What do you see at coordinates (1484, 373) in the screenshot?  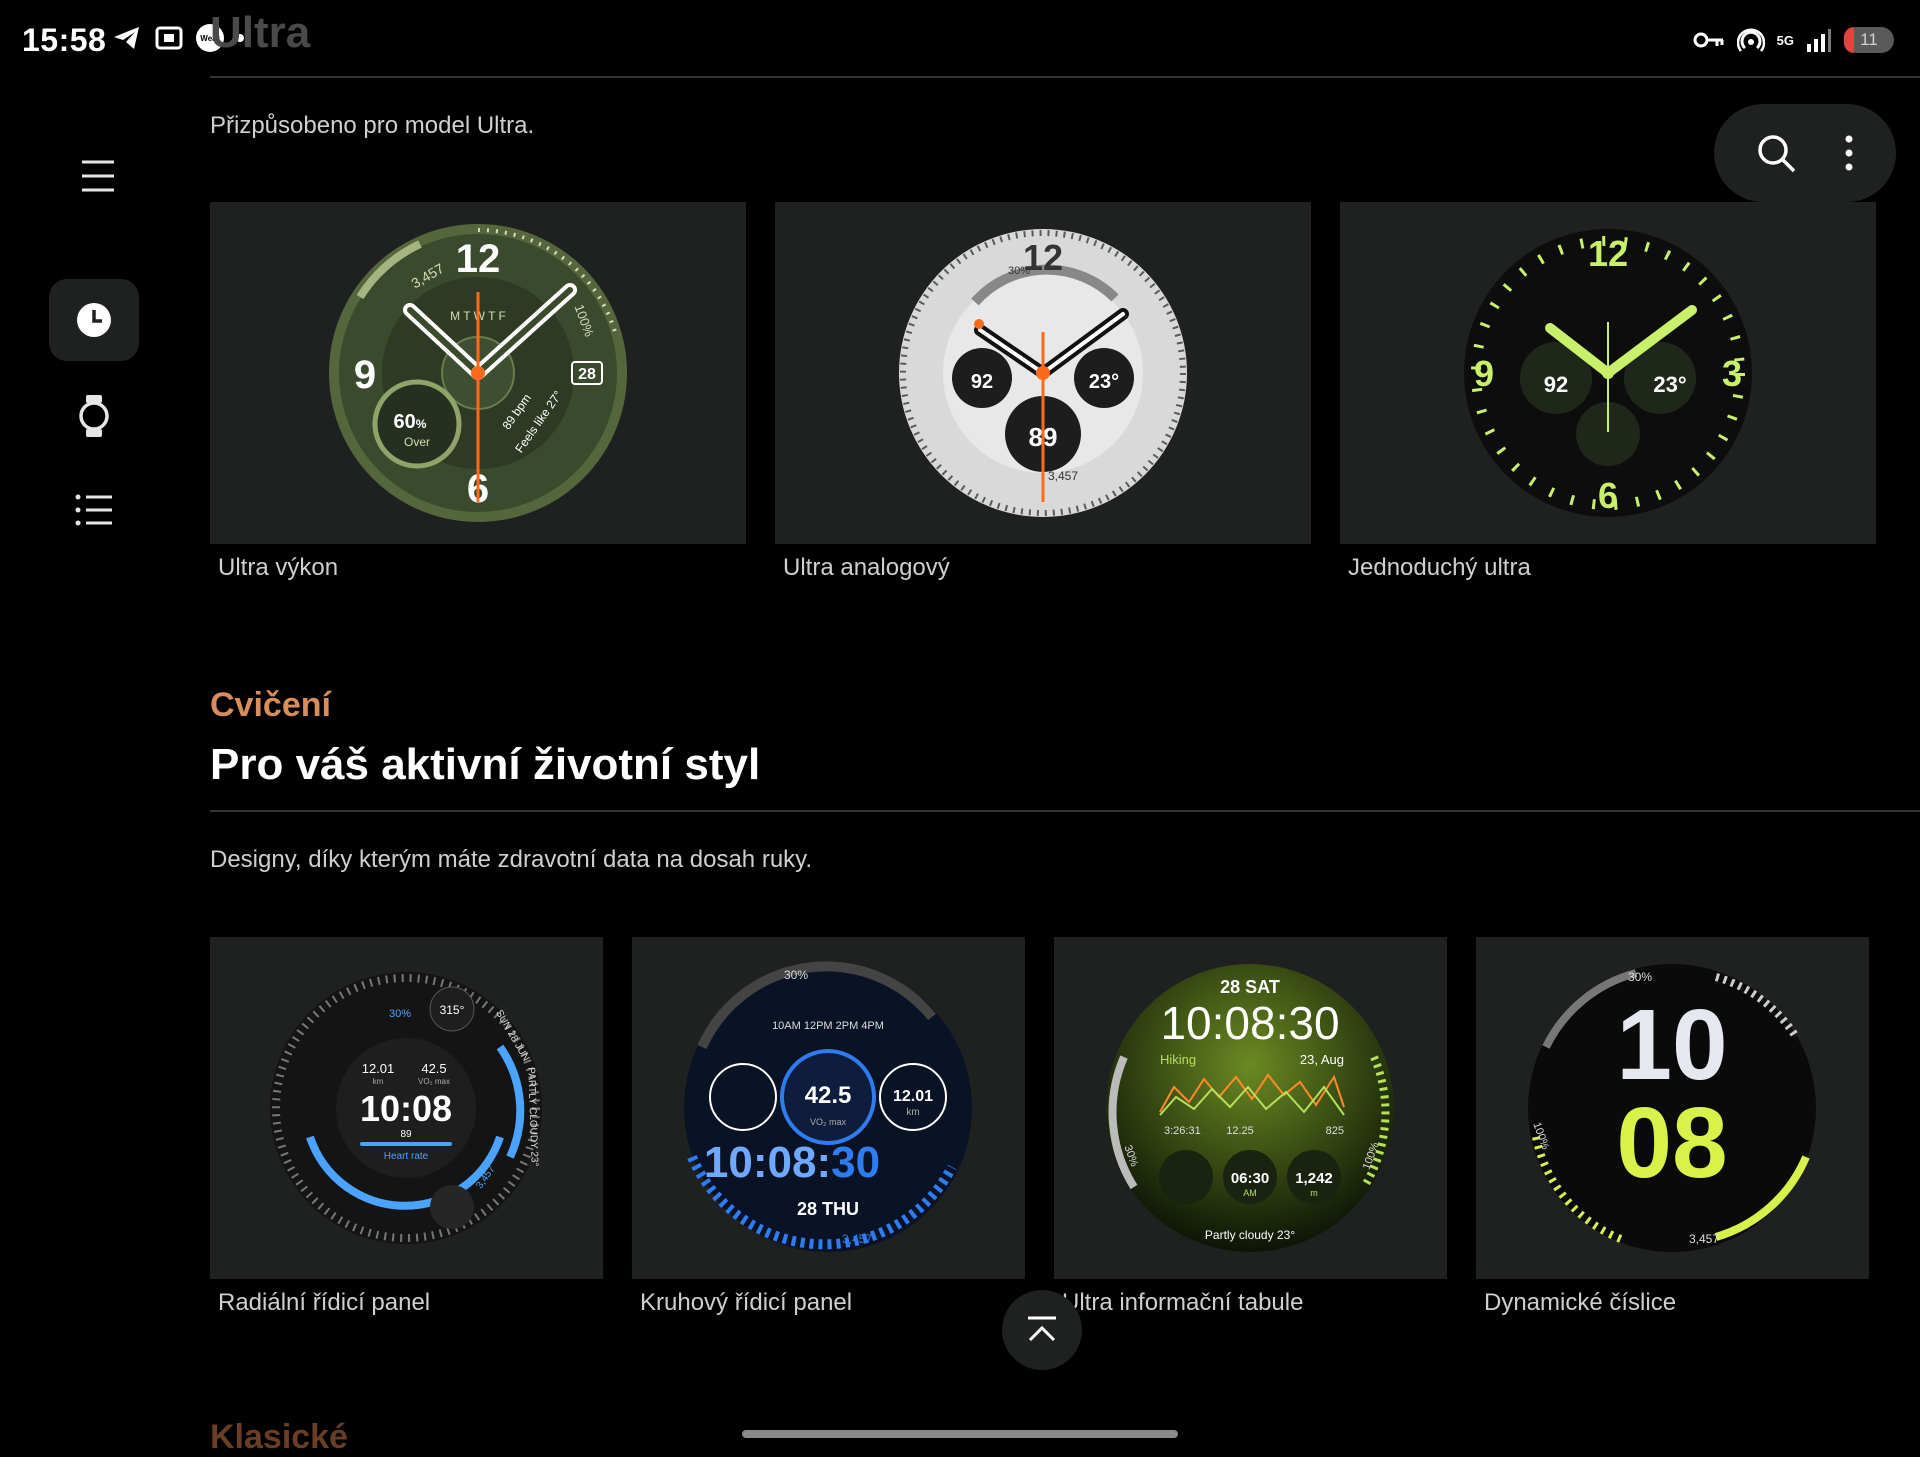 I see `face3-n9: 9` at bounding box center [1484, 373].